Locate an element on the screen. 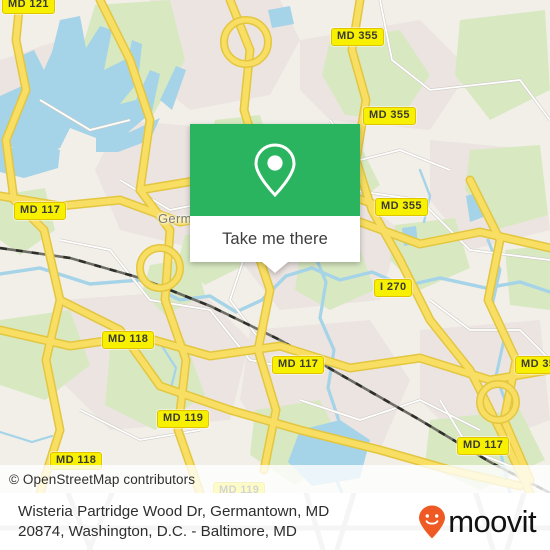 The image size is (550, 550). map-attribution: © OpenStreetMap contributors is located at coordinates (275, 479).